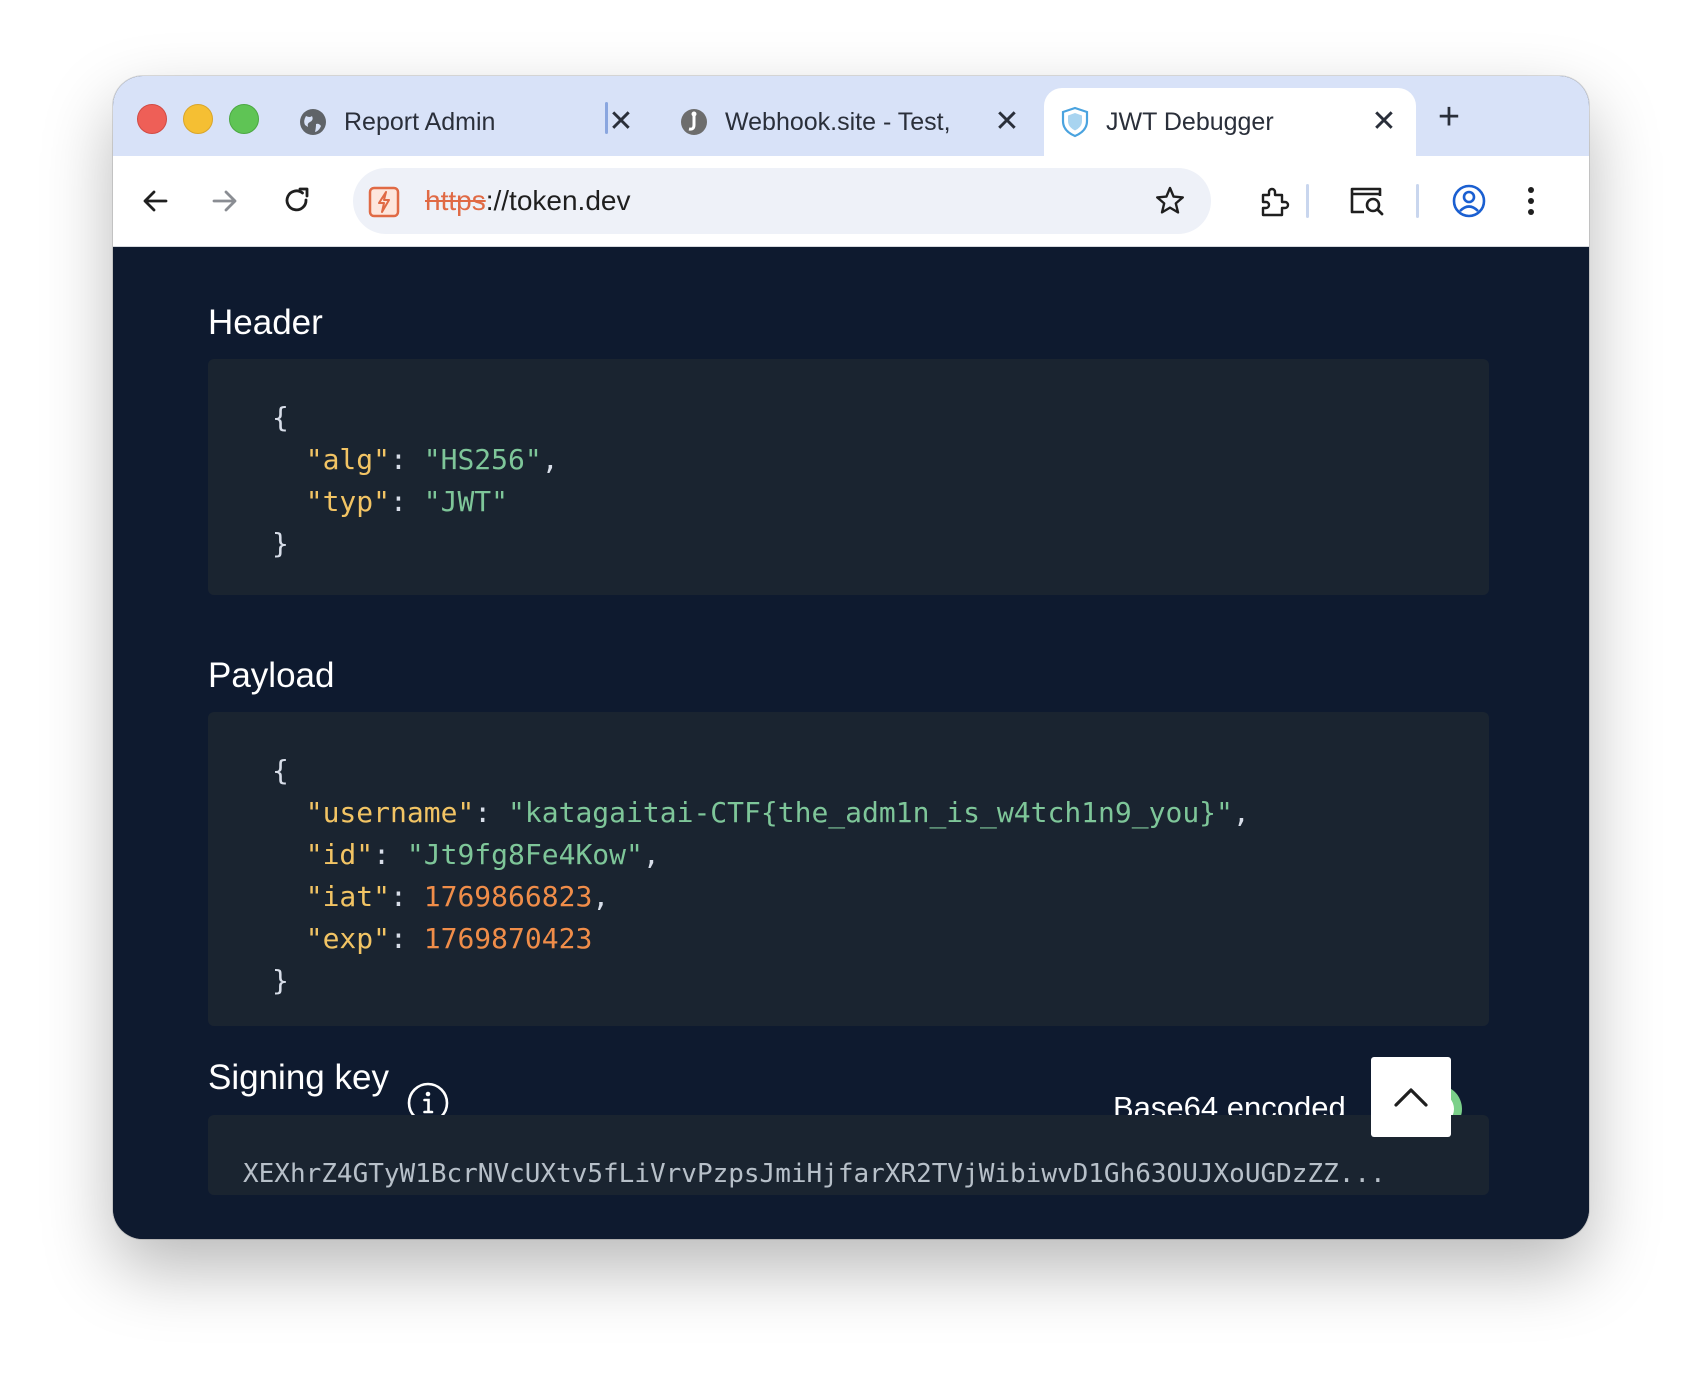 This screenshot has width=1696, height=1386. I want to click on header-section-title: Header, so click(265, 322).